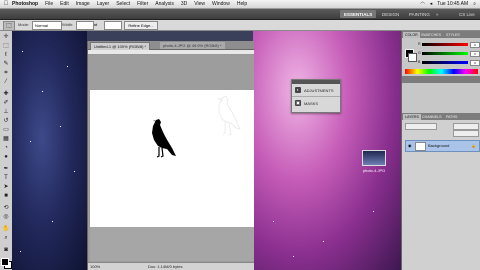 The image size is (480, 270). I want to click on menubar-status: ◠ ◂ Tue 10:45 AM ⌕, so click(448, 4).